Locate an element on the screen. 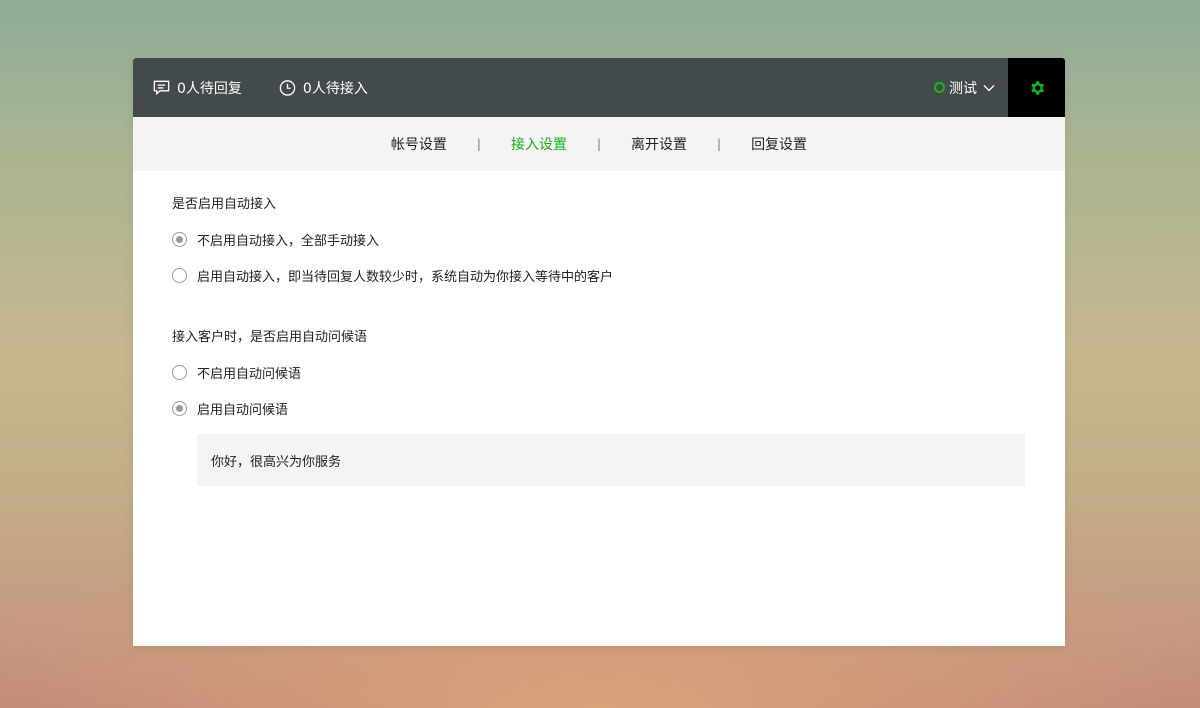  auto-access-title: 是否启用自动接入 is located at coordinates (224, 204).